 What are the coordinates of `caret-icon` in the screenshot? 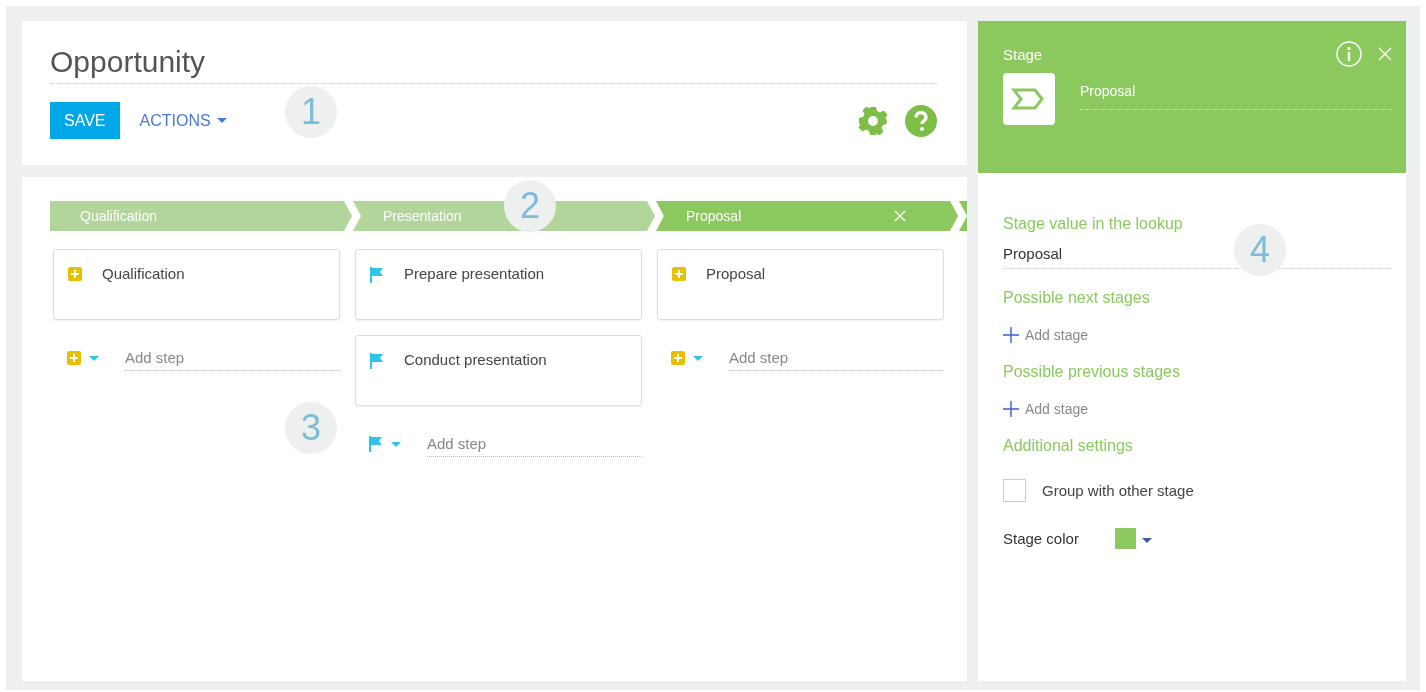 It's located at (1147, 540).